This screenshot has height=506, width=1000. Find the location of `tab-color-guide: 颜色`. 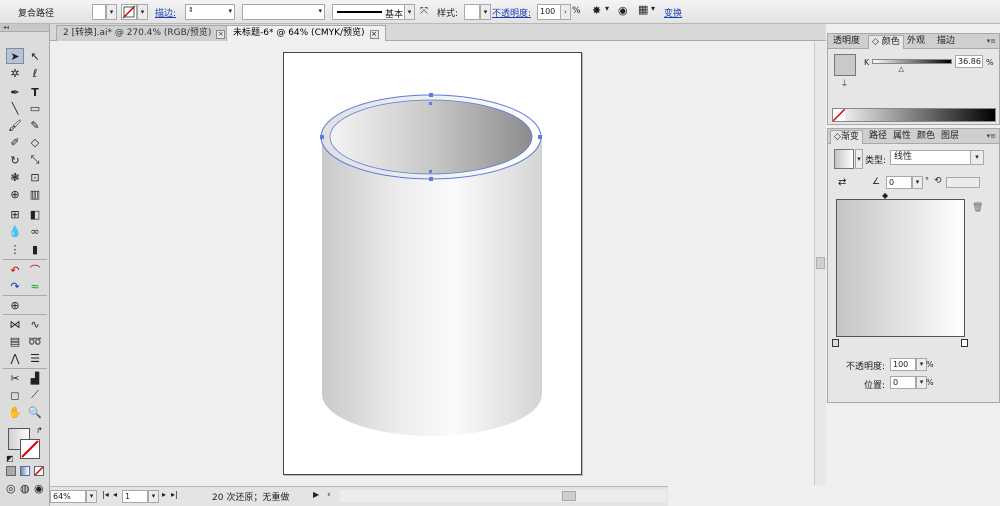

tab-color-guide: 颜色 is located at coordinates (926, 137).